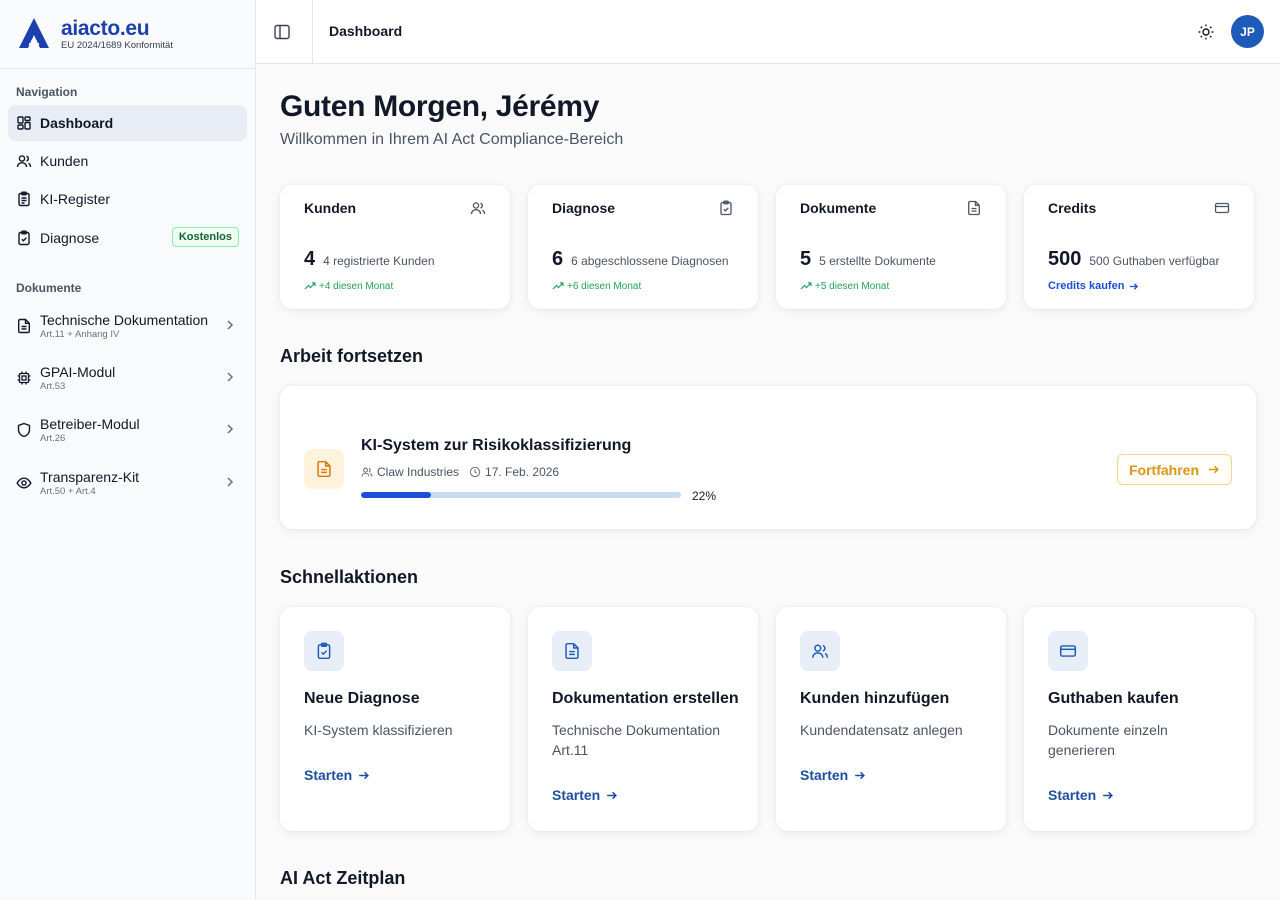  Describe the element at coordinates (362, 698) in the screenshot. I see `quick-action-title: Neue Diagnose` at that location.